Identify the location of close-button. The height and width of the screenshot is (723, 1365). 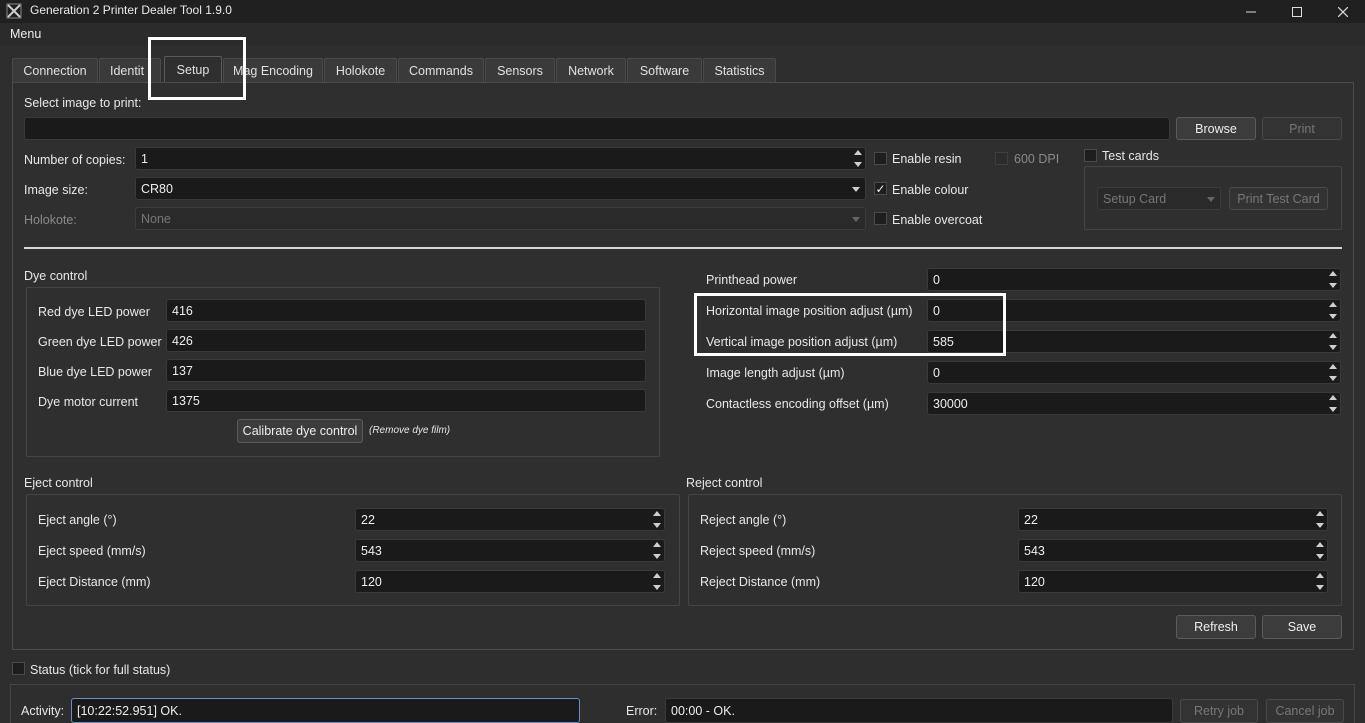
(1342, 11).